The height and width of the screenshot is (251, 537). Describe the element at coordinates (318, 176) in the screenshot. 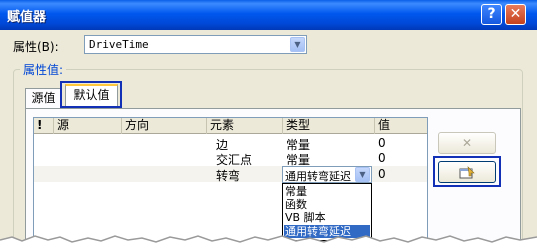

I see `type-select-value: 通用转弯延迟` at that location.